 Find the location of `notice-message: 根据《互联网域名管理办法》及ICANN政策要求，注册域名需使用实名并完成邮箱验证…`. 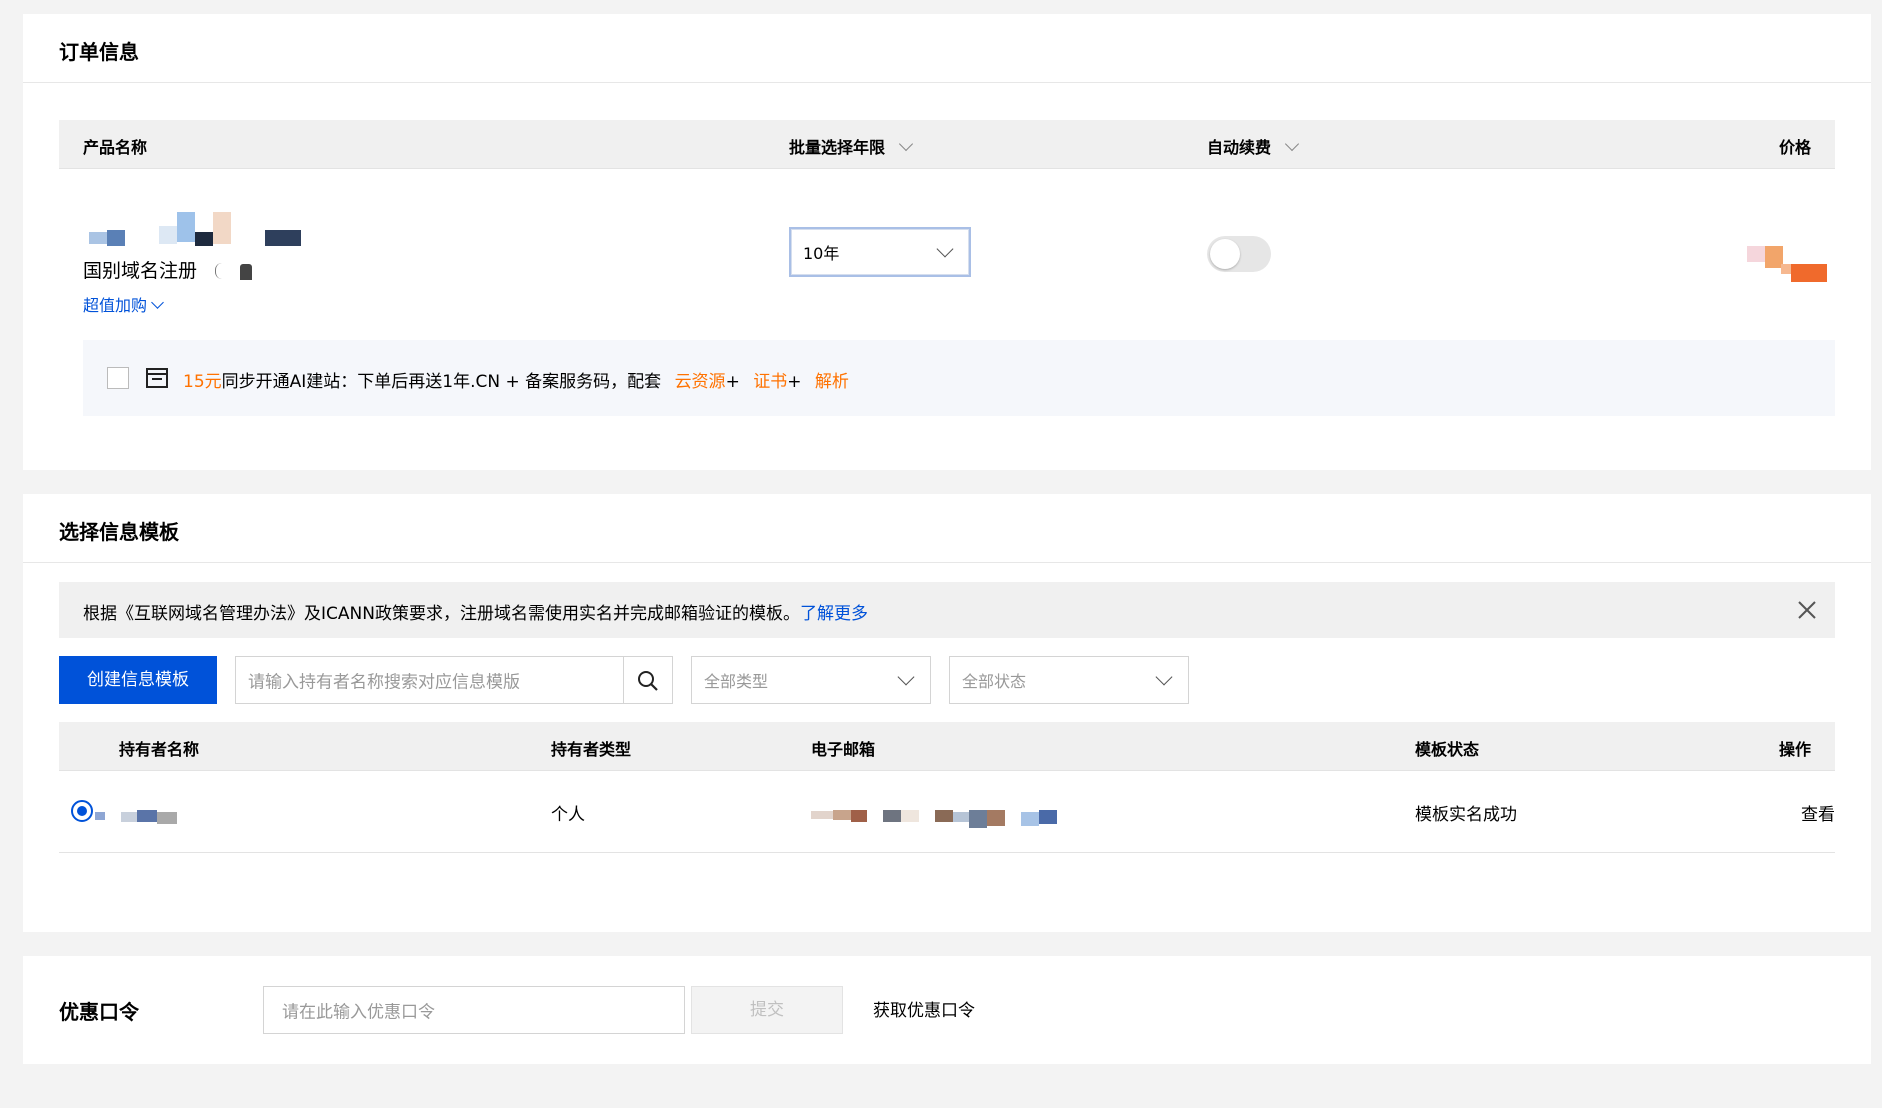

notice-message: 根据《互联网域名管理办法》及ICANN政策要求，注册域名需使用实名并完成邮箱验证… is located at coordinates (441, 614).